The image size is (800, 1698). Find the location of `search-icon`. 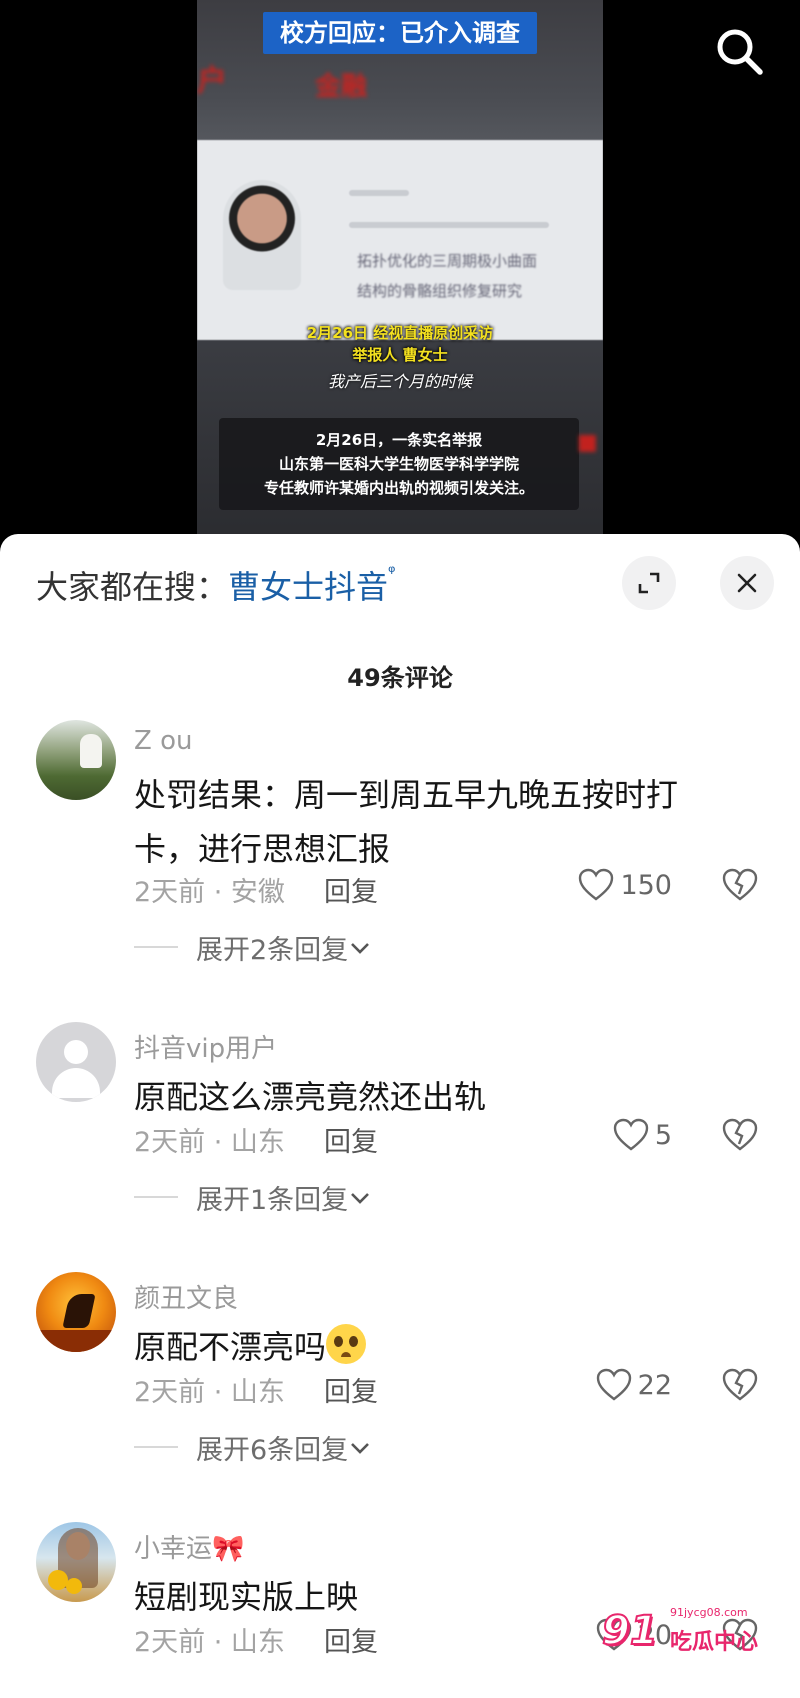

search-icon is located at coordinates (740, 52).